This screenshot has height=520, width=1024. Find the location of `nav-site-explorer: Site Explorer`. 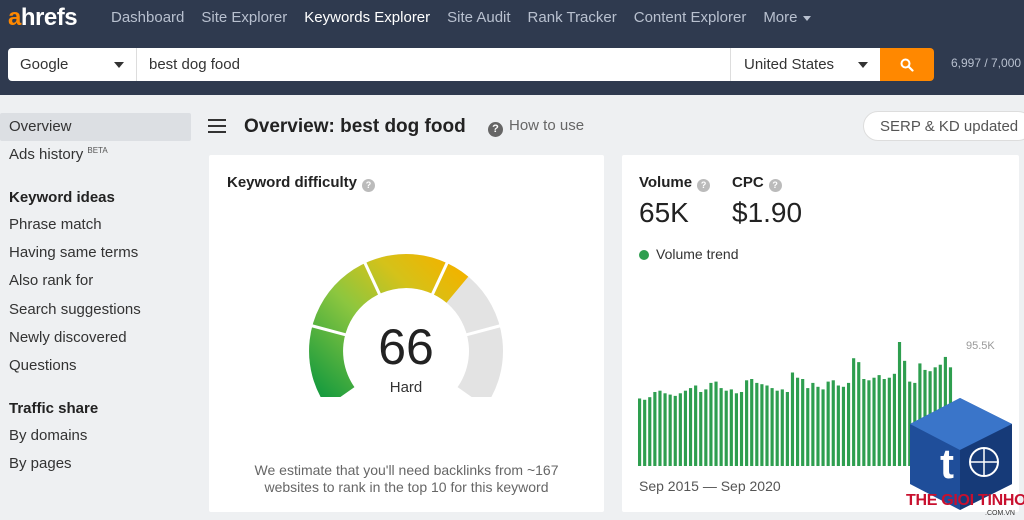

nav-site-explorer: Site Explorer is located at coordinates (244, 17).